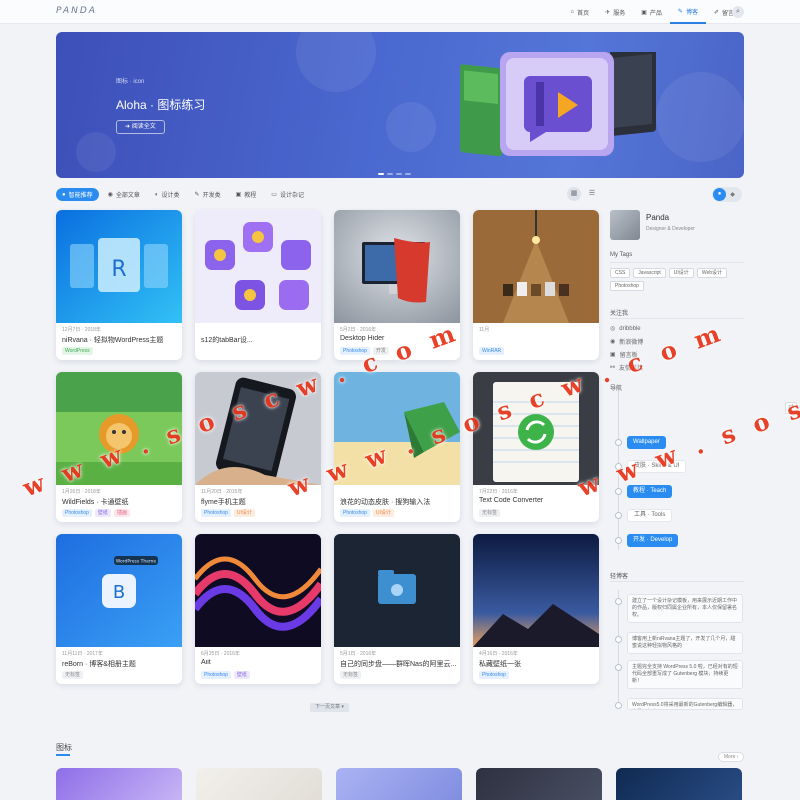 The width and height of the screenshot is (800, 800). What do you see at coordinates (583, 13) in the screenshot?
I see `nav-label: 首页` at bounding box center [583, 13].